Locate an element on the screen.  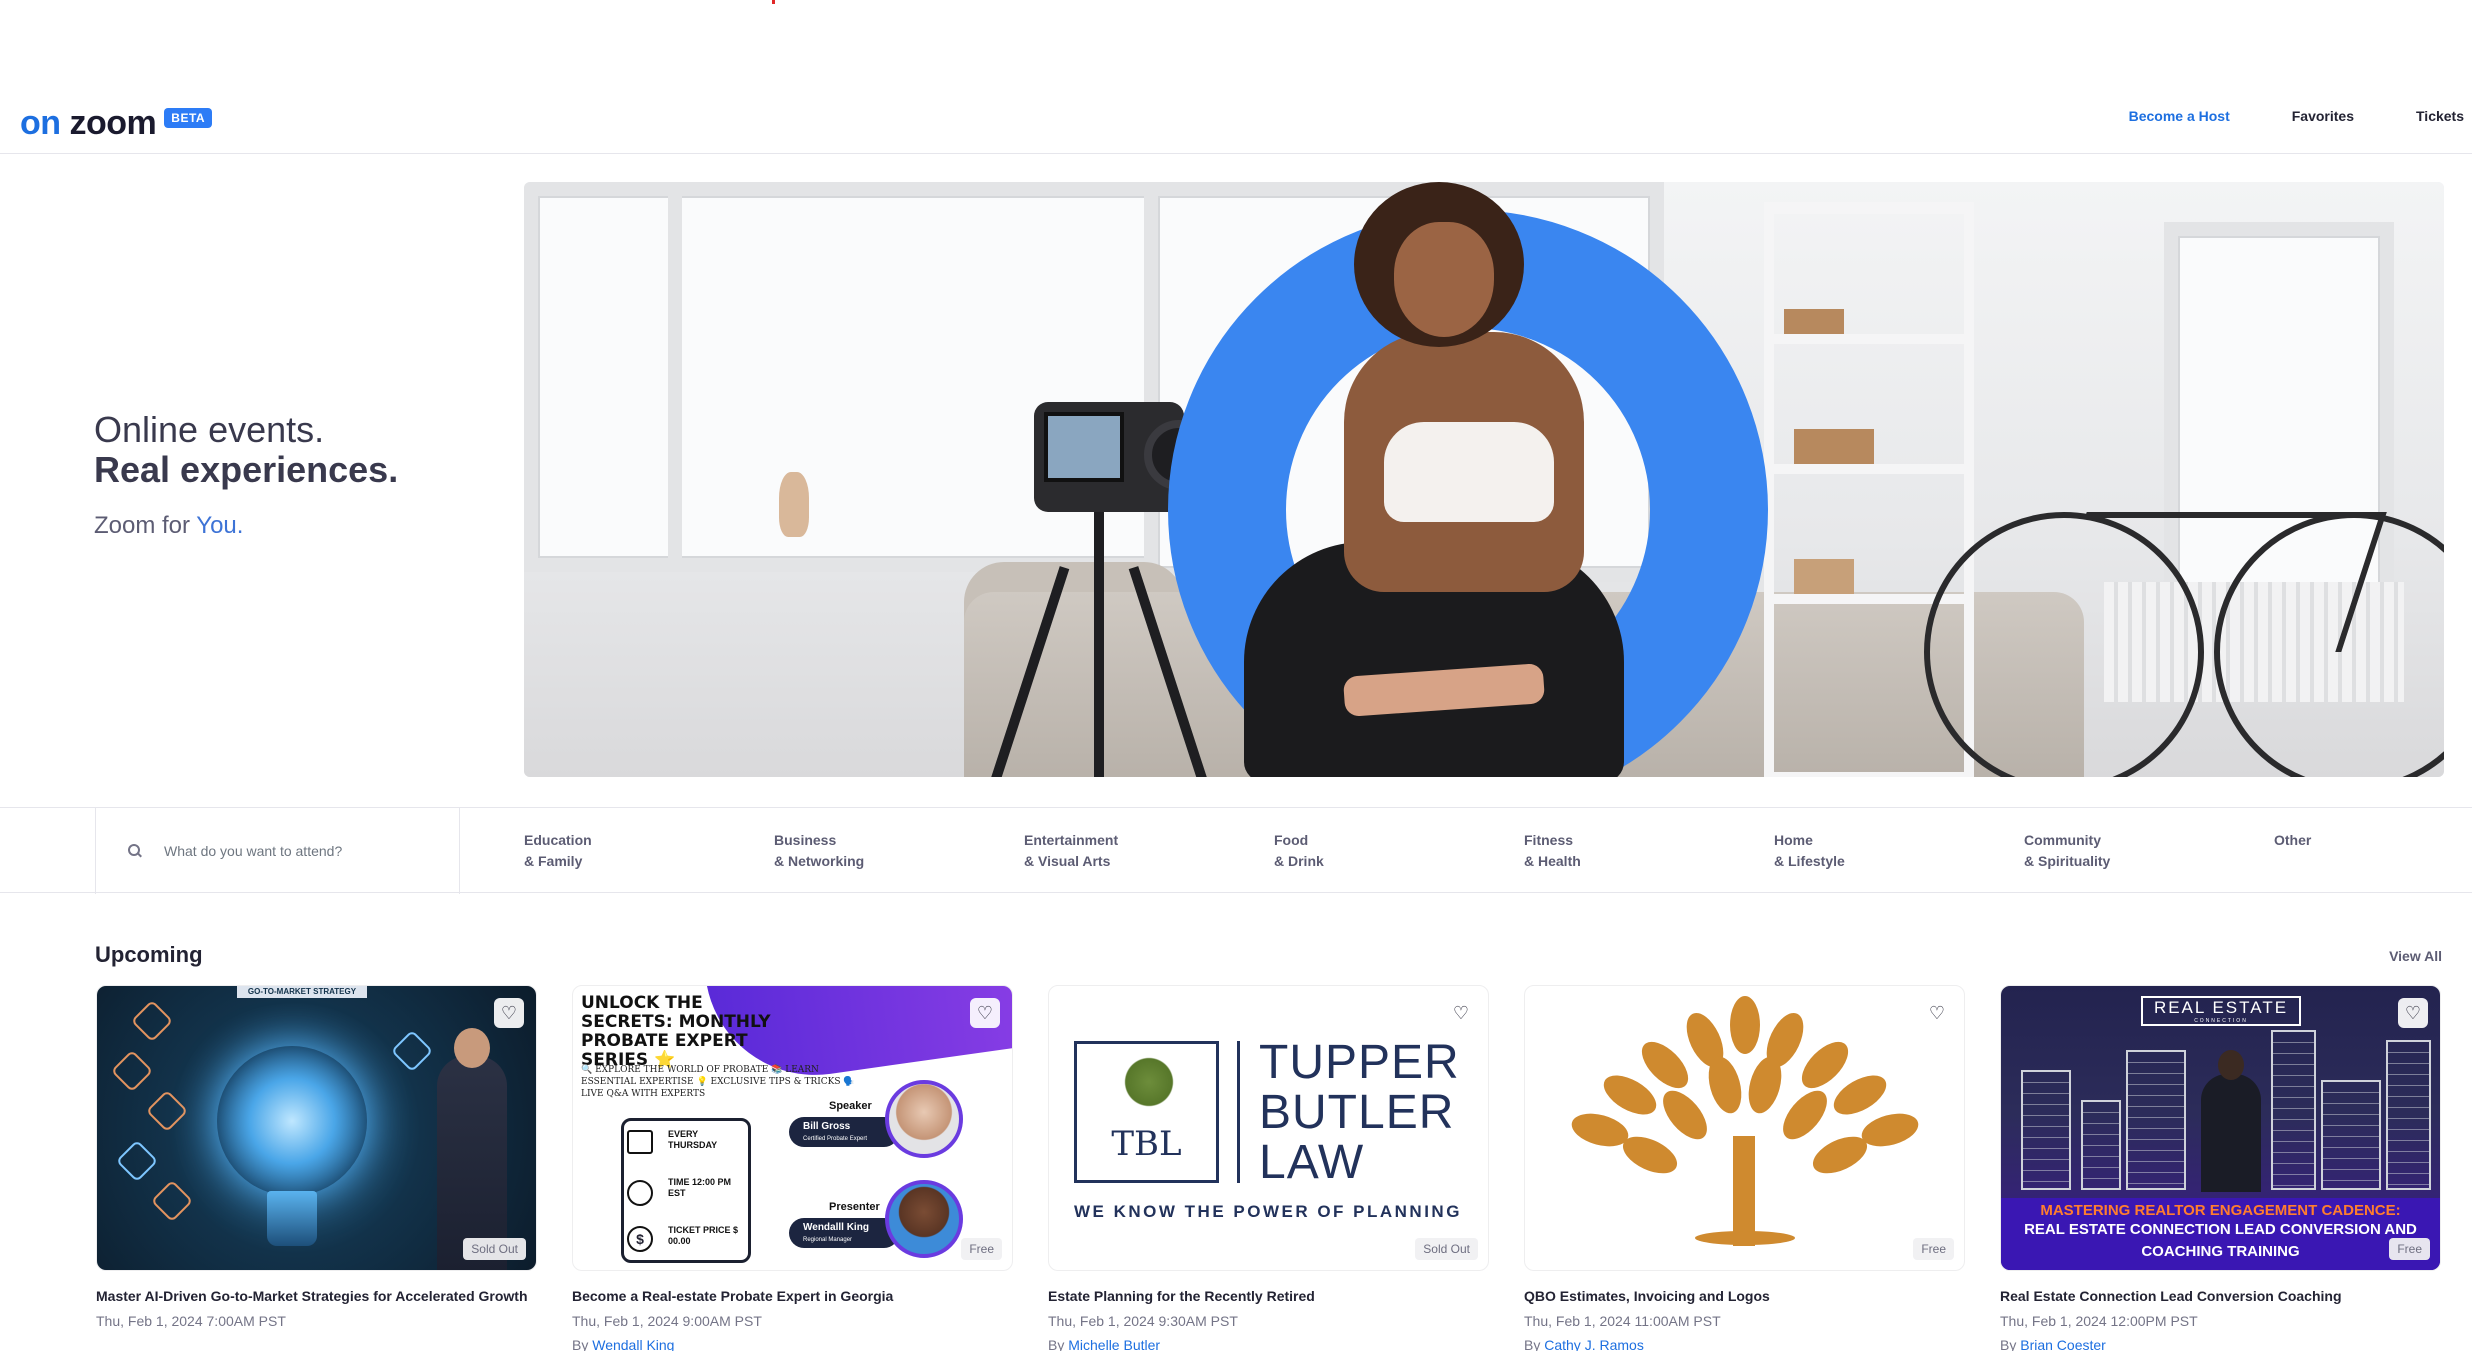
beta-badge: BETA is located at coordinates (188, 117).